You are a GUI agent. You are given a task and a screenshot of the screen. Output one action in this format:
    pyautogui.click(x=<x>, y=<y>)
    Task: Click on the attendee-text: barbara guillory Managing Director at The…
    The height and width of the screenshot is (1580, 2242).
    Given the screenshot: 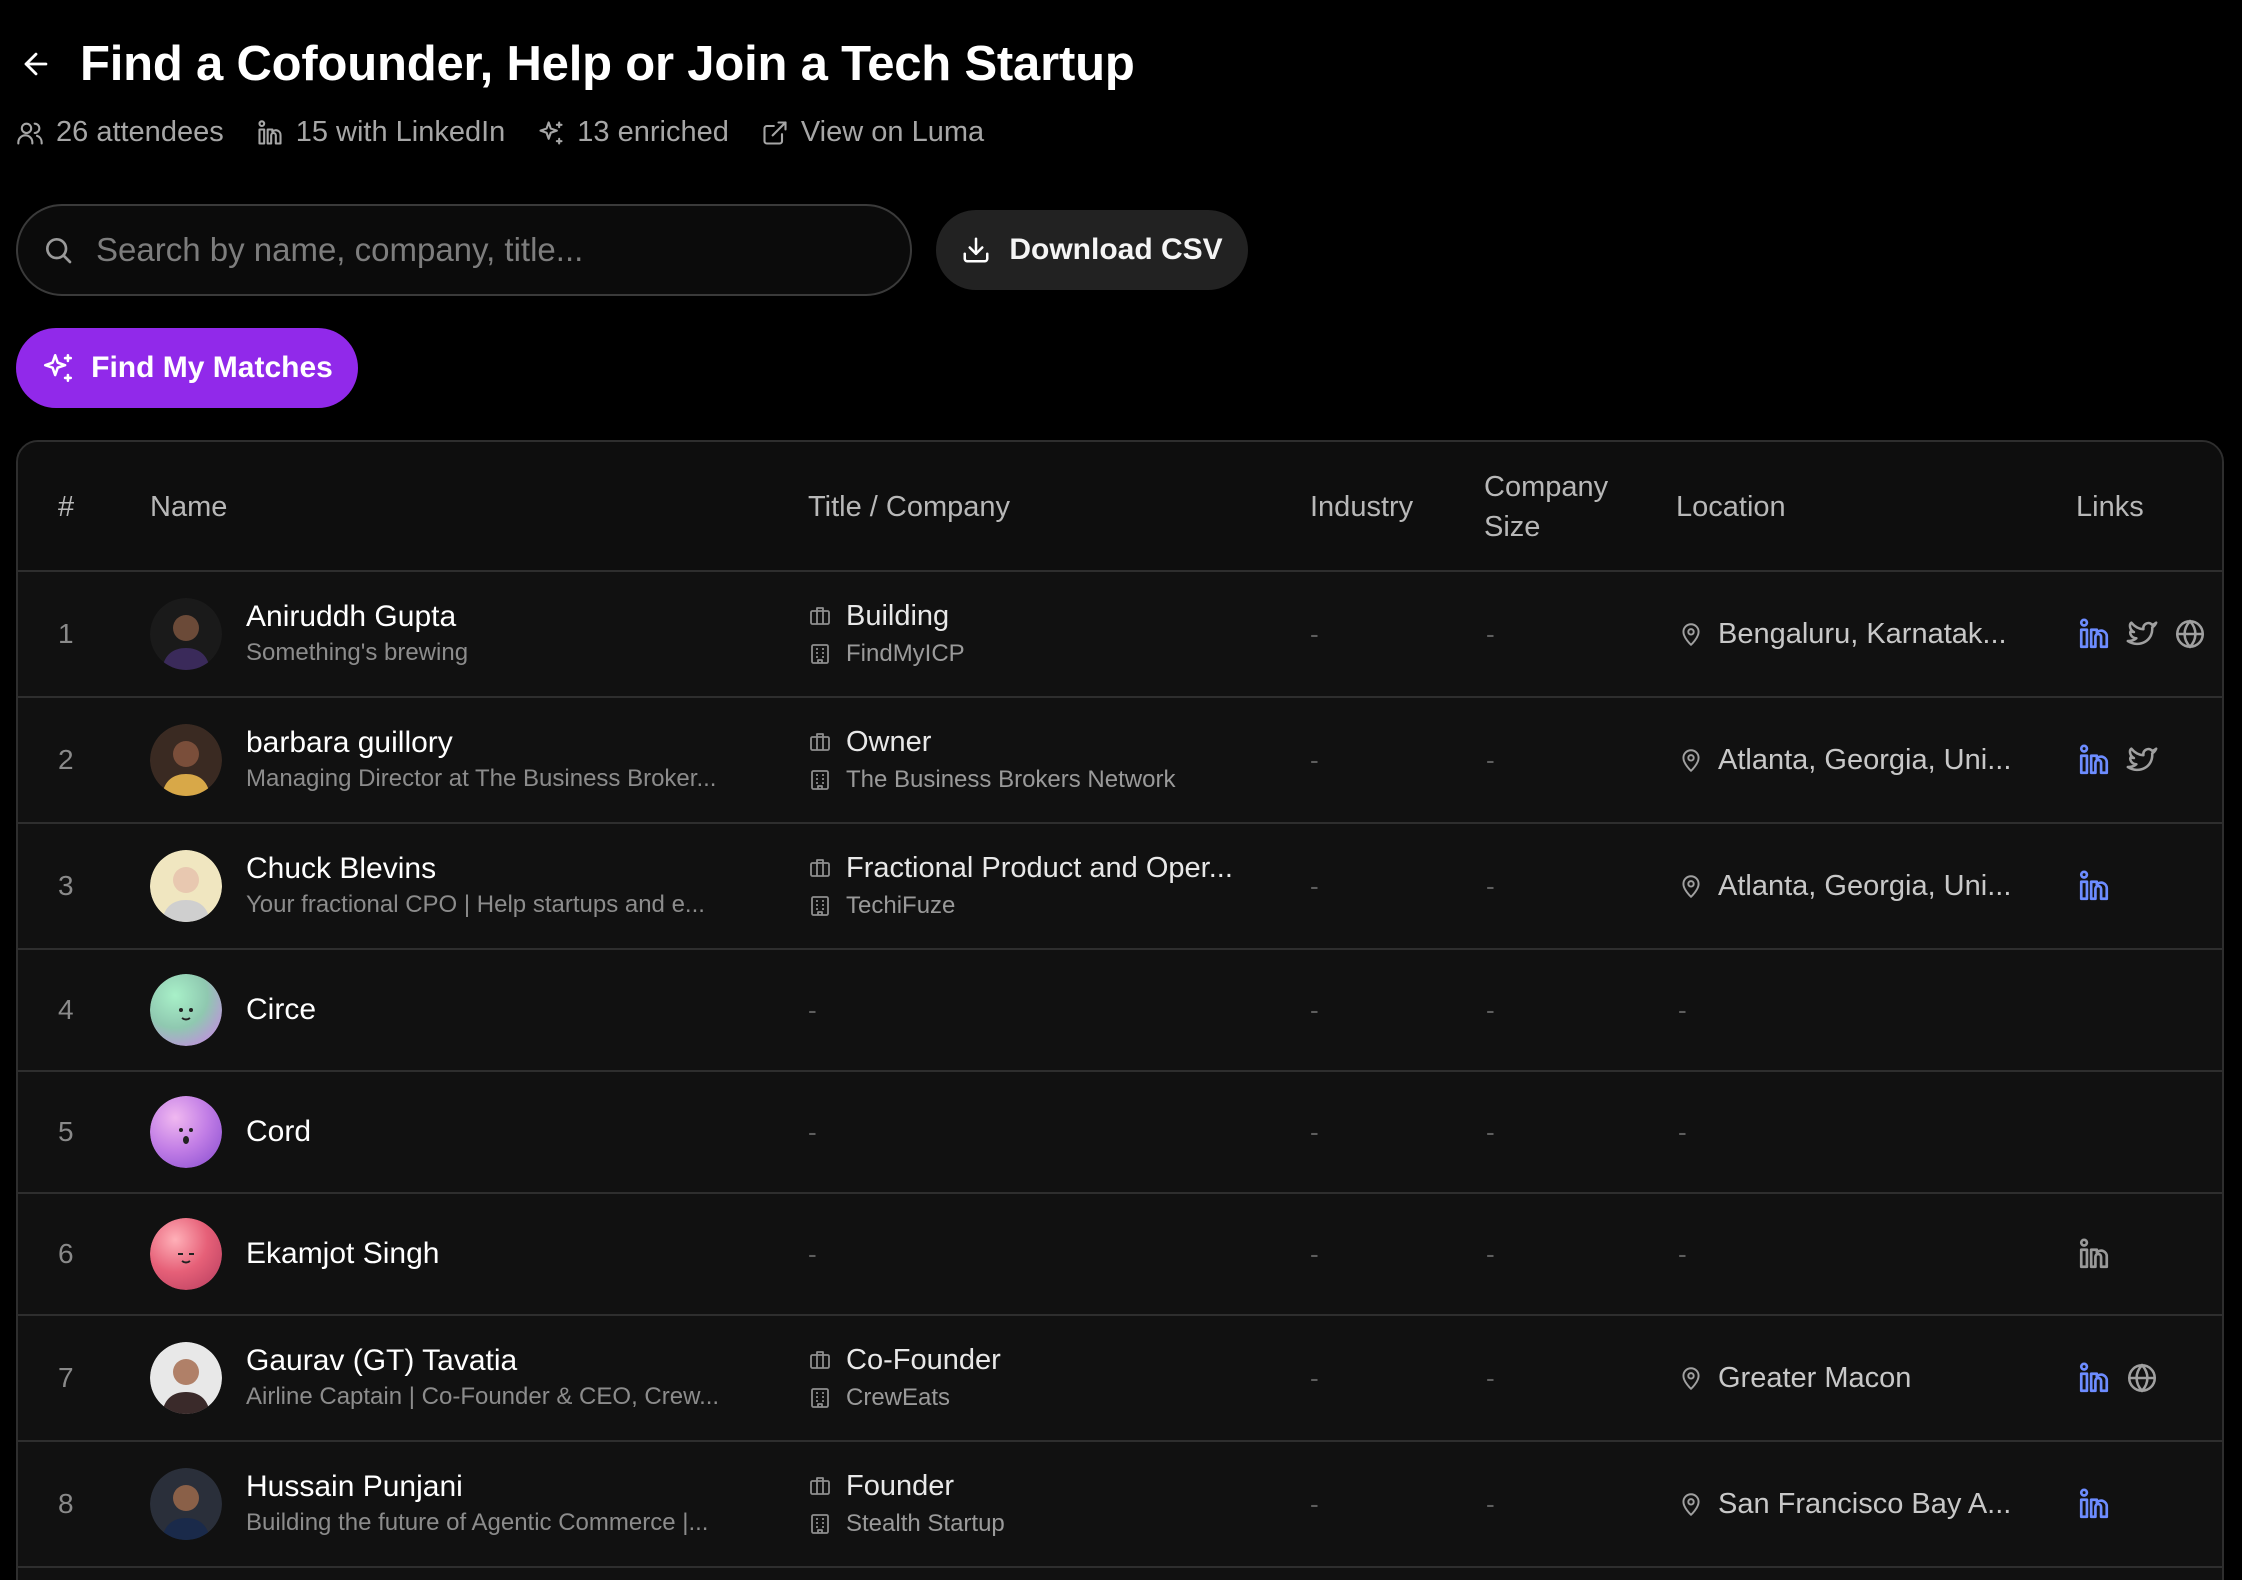 What is the action you would take?
    pyautogui.click(x=481, y=760)
    